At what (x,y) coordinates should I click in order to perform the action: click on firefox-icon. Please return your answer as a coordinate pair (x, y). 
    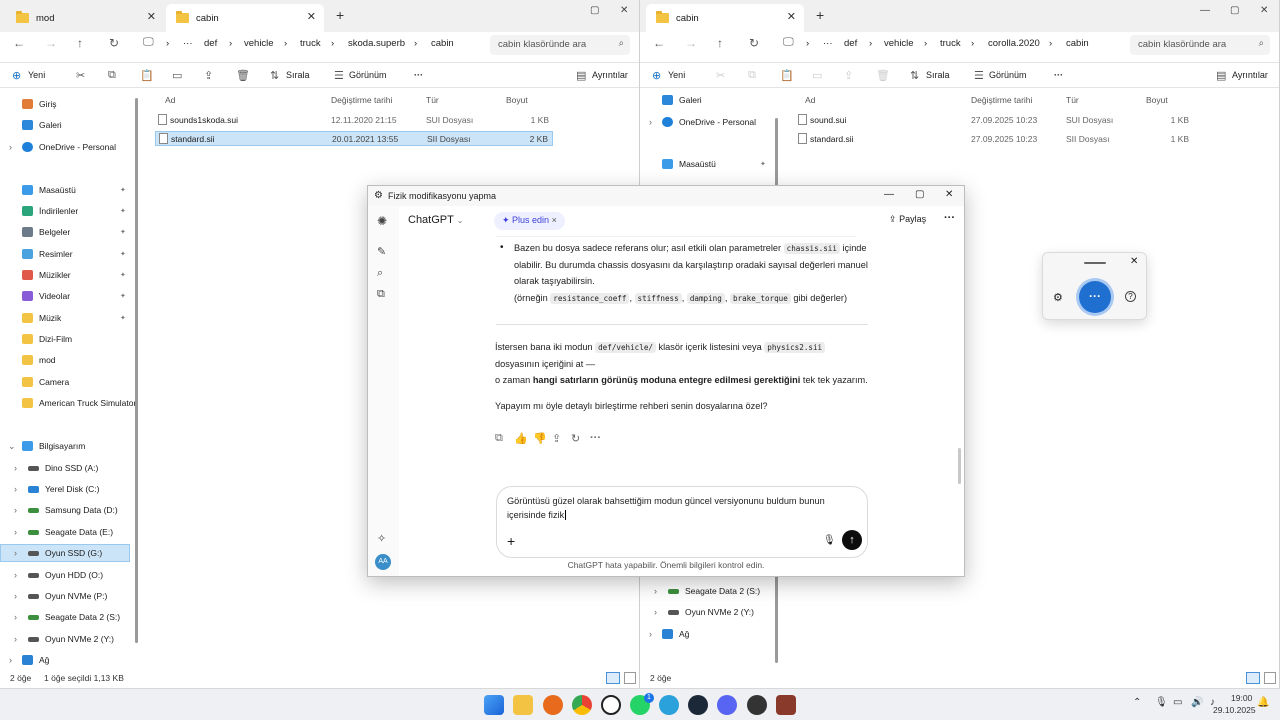
    Looking at the image, I should click on (553, 705).